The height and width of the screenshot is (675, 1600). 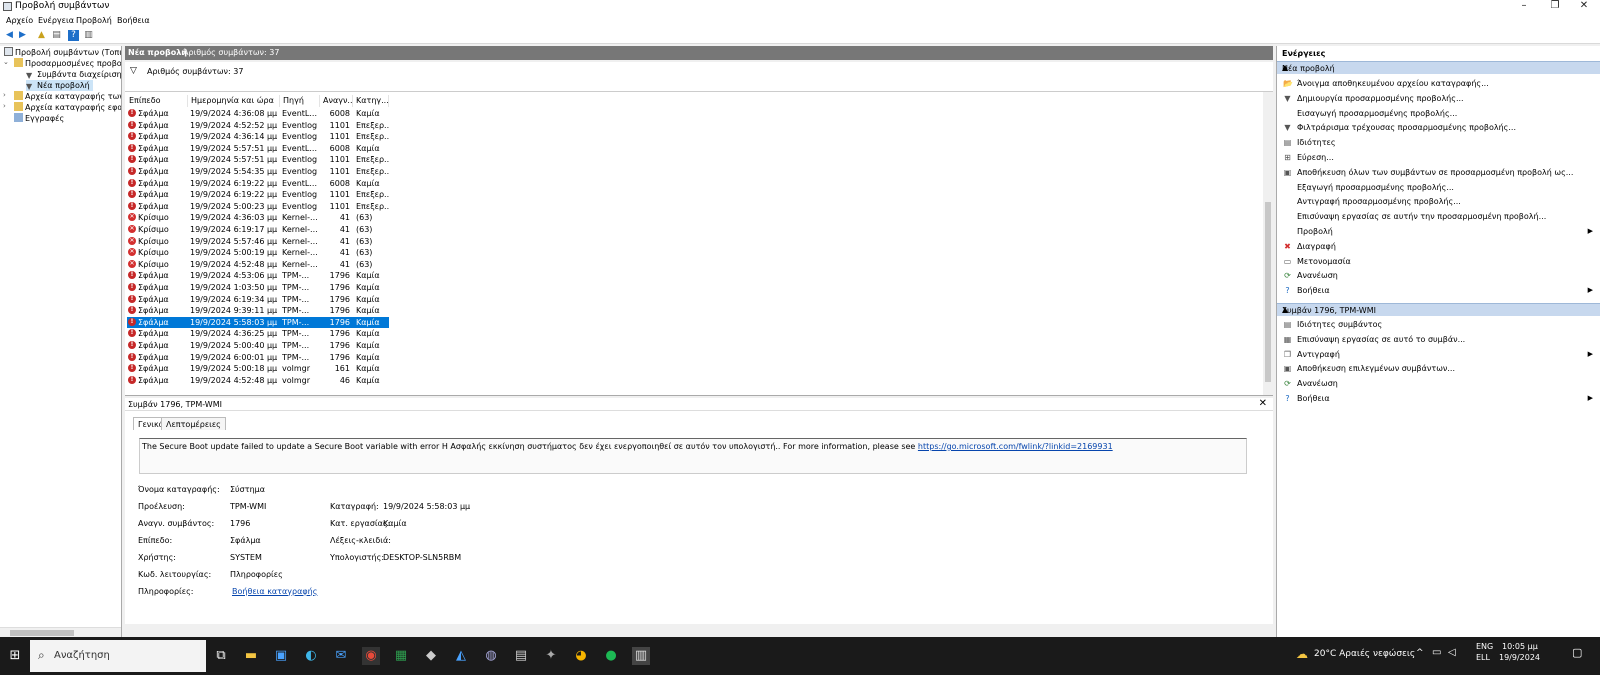 What do you see at coordinates (157, 101) in the screenshot?
I see `column-level: Επίπεδο` at bounding box center [157, 101].